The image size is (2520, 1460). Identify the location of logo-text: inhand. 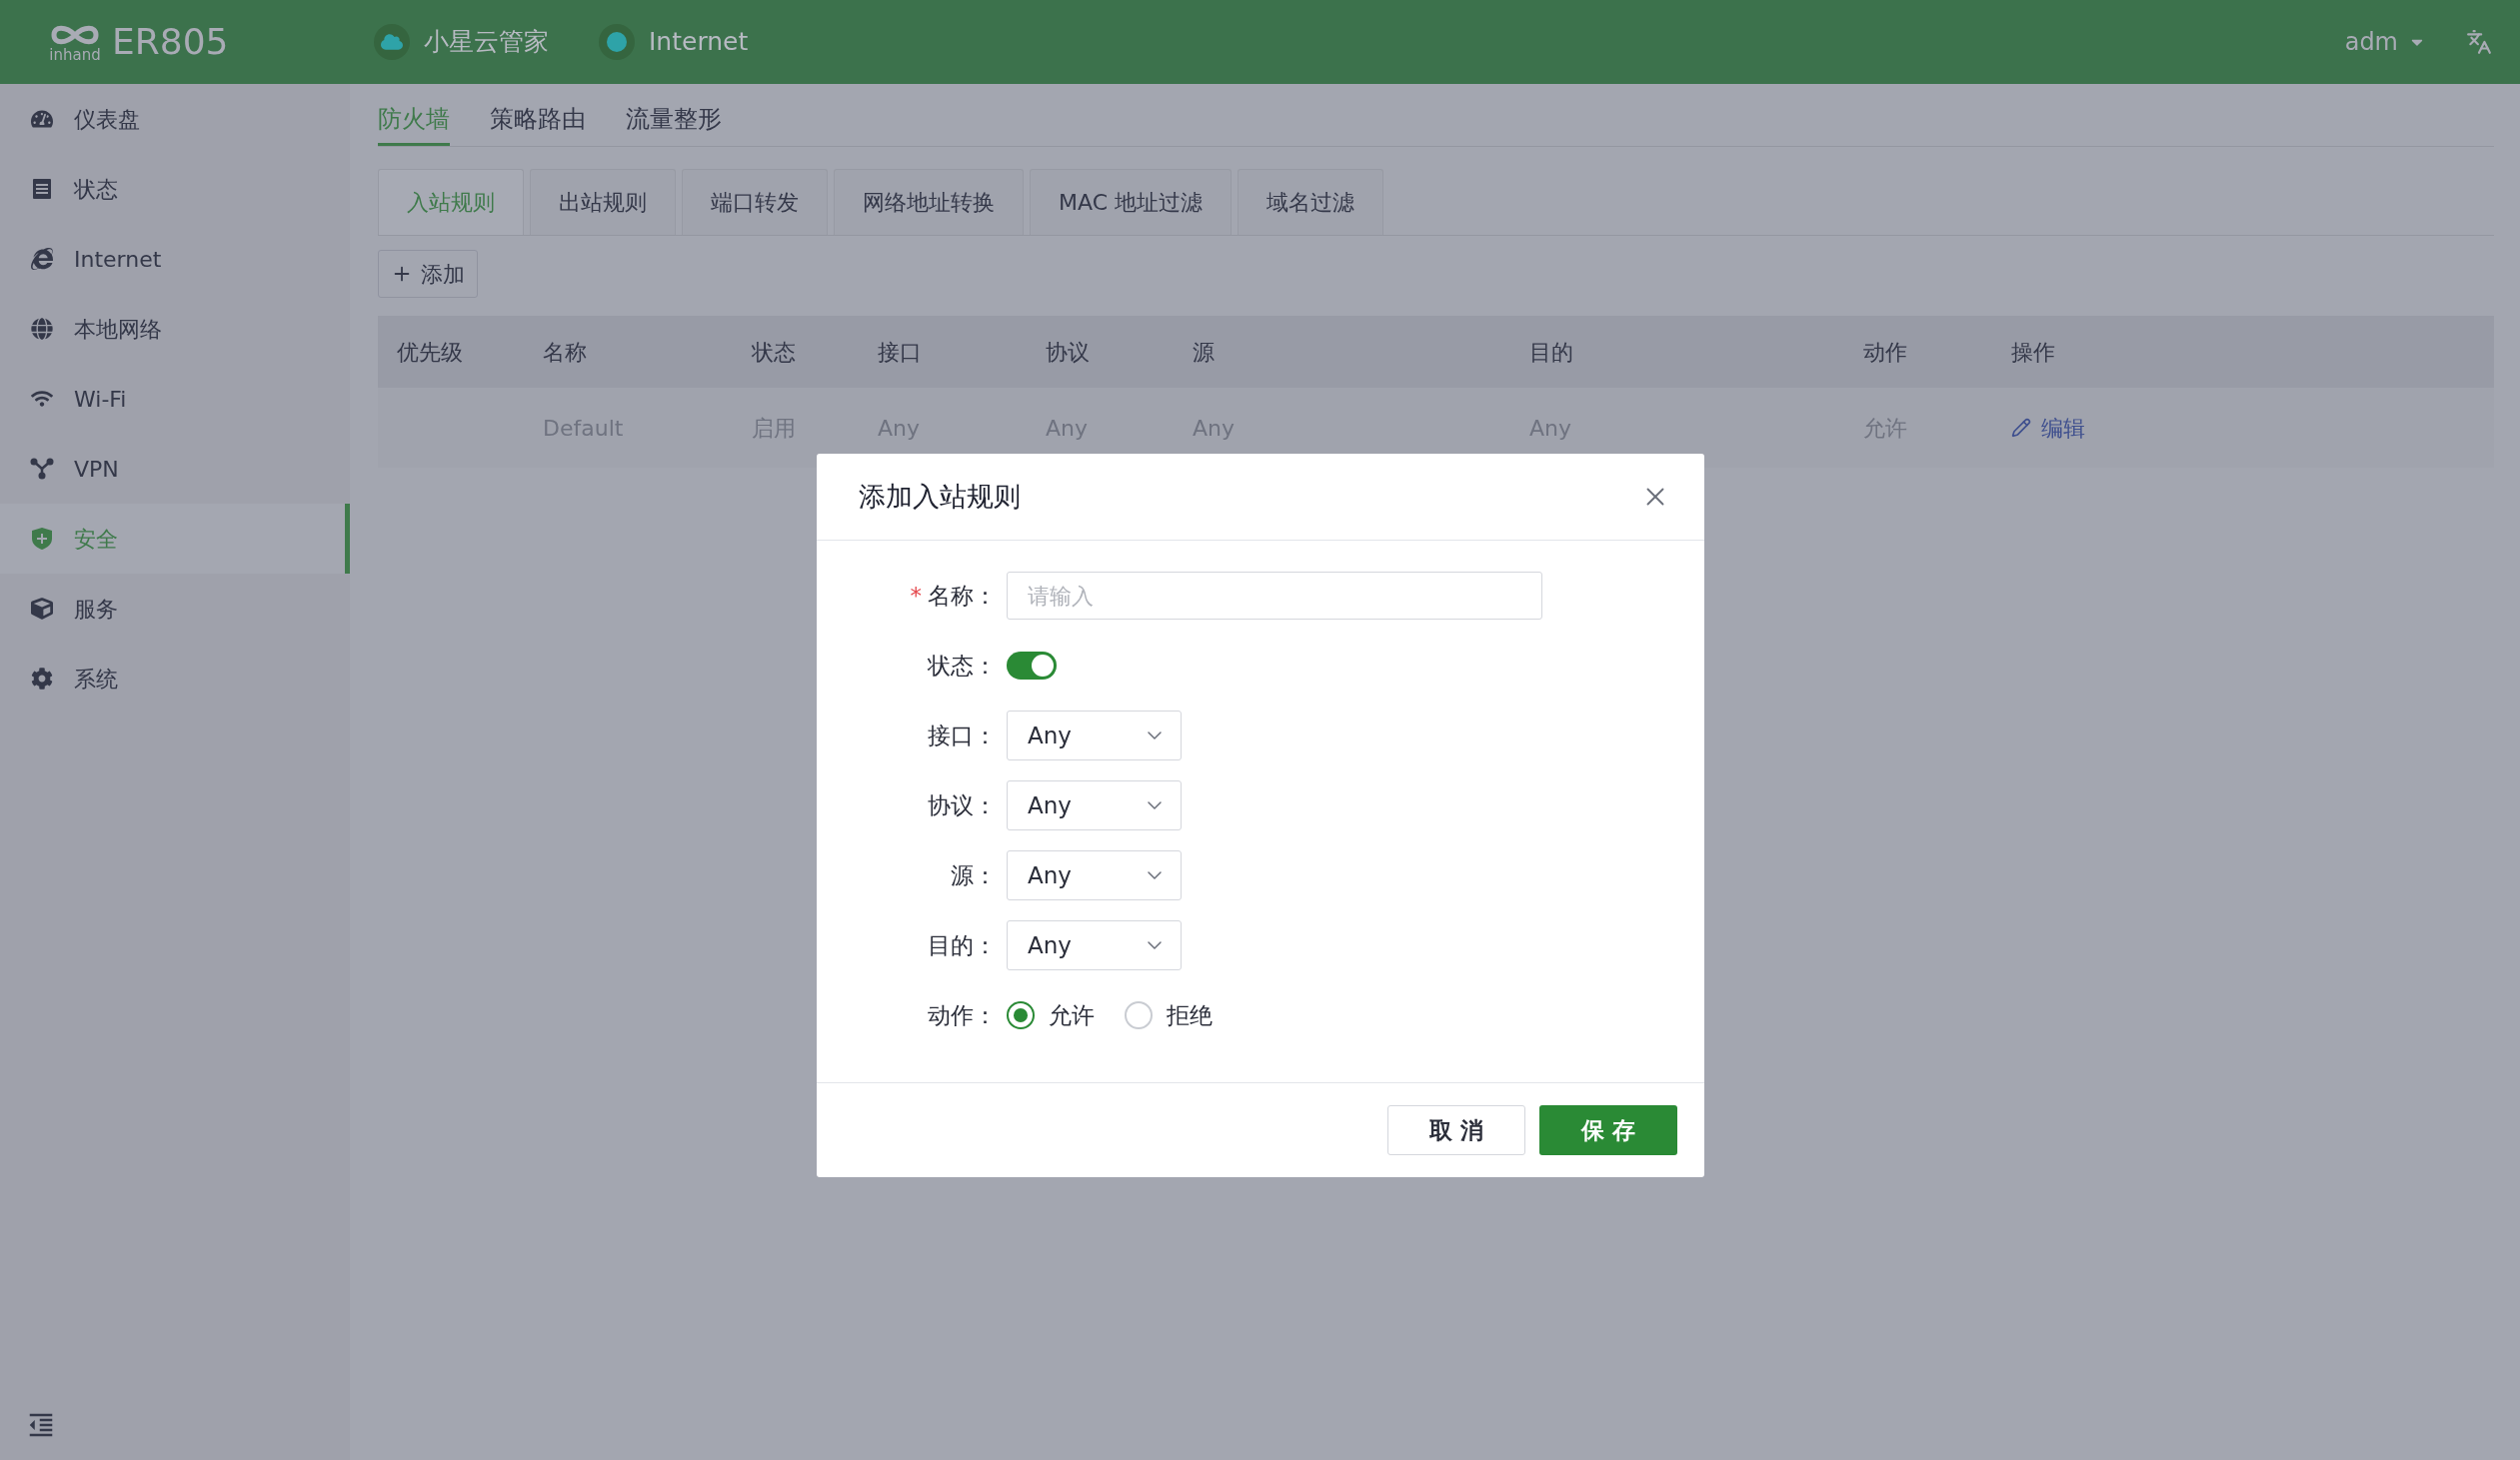
(75, 55).